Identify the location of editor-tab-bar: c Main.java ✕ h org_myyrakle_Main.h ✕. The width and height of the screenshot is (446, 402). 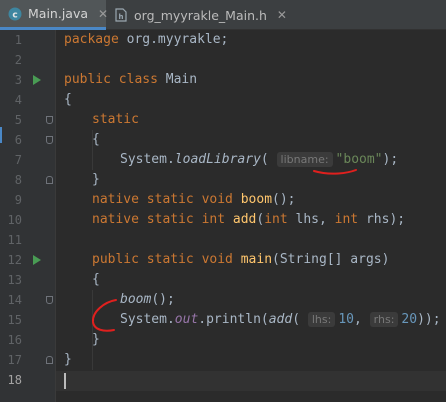
(223, 15).